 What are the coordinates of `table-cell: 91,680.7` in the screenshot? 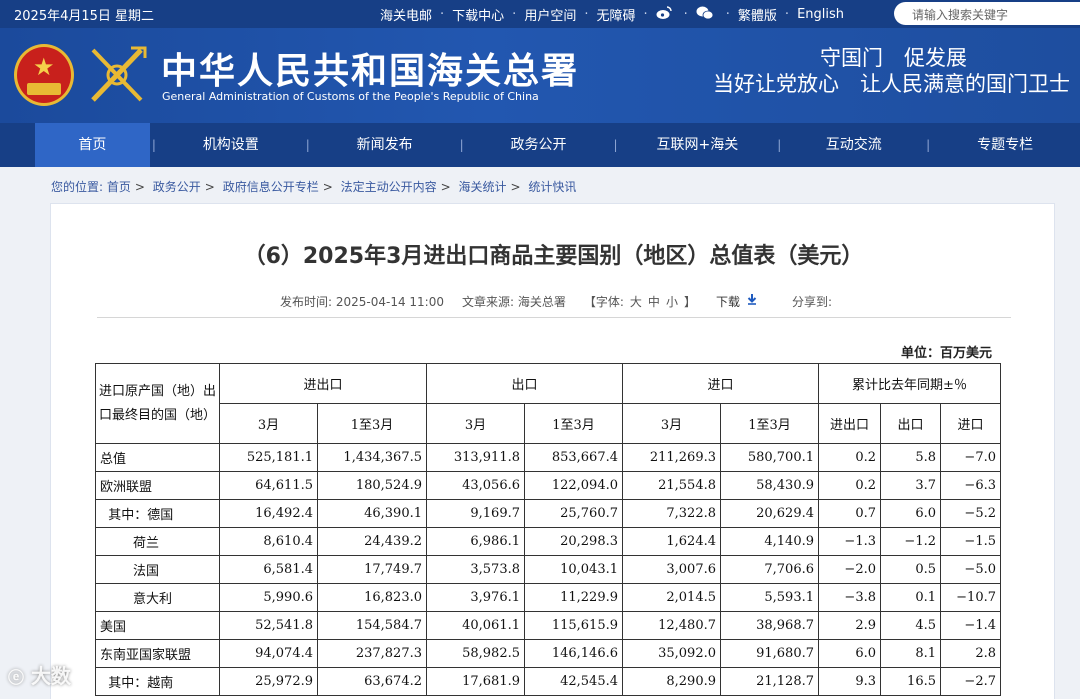 It's located at (769, 653).